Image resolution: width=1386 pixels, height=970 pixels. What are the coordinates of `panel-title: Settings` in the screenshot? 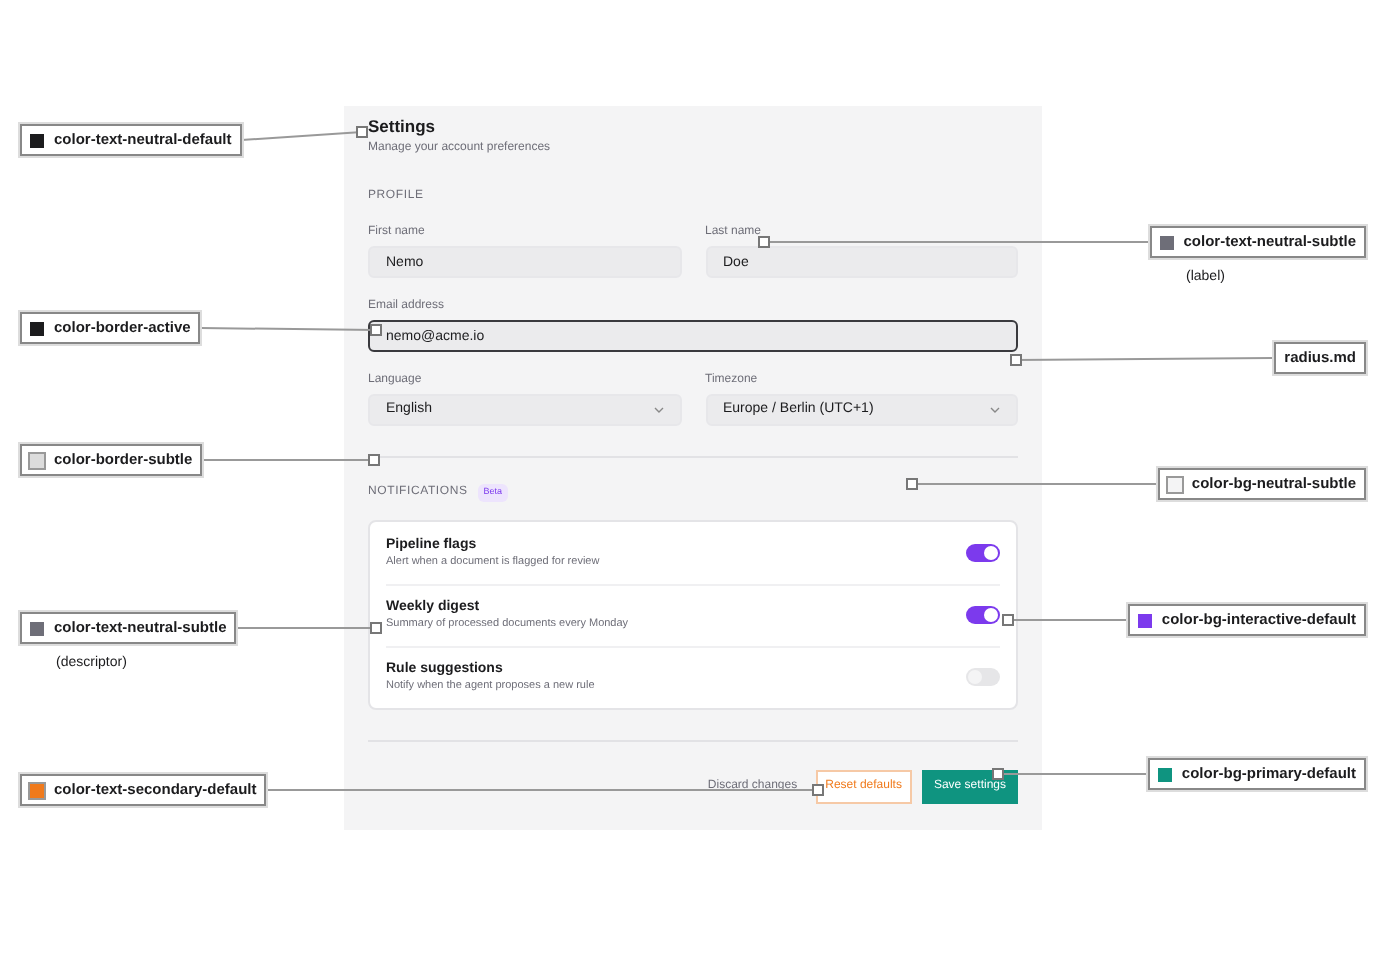 It's located at (403, 127).